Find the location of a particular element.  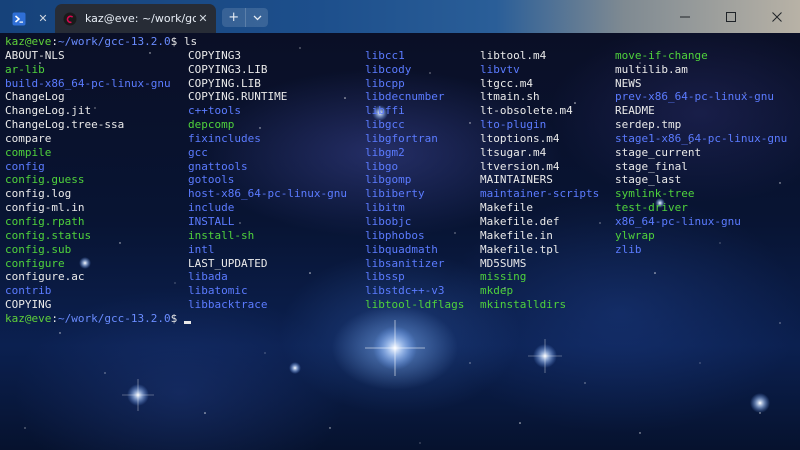

file-entry: libbacktrace is located at coordinates (228, 305).